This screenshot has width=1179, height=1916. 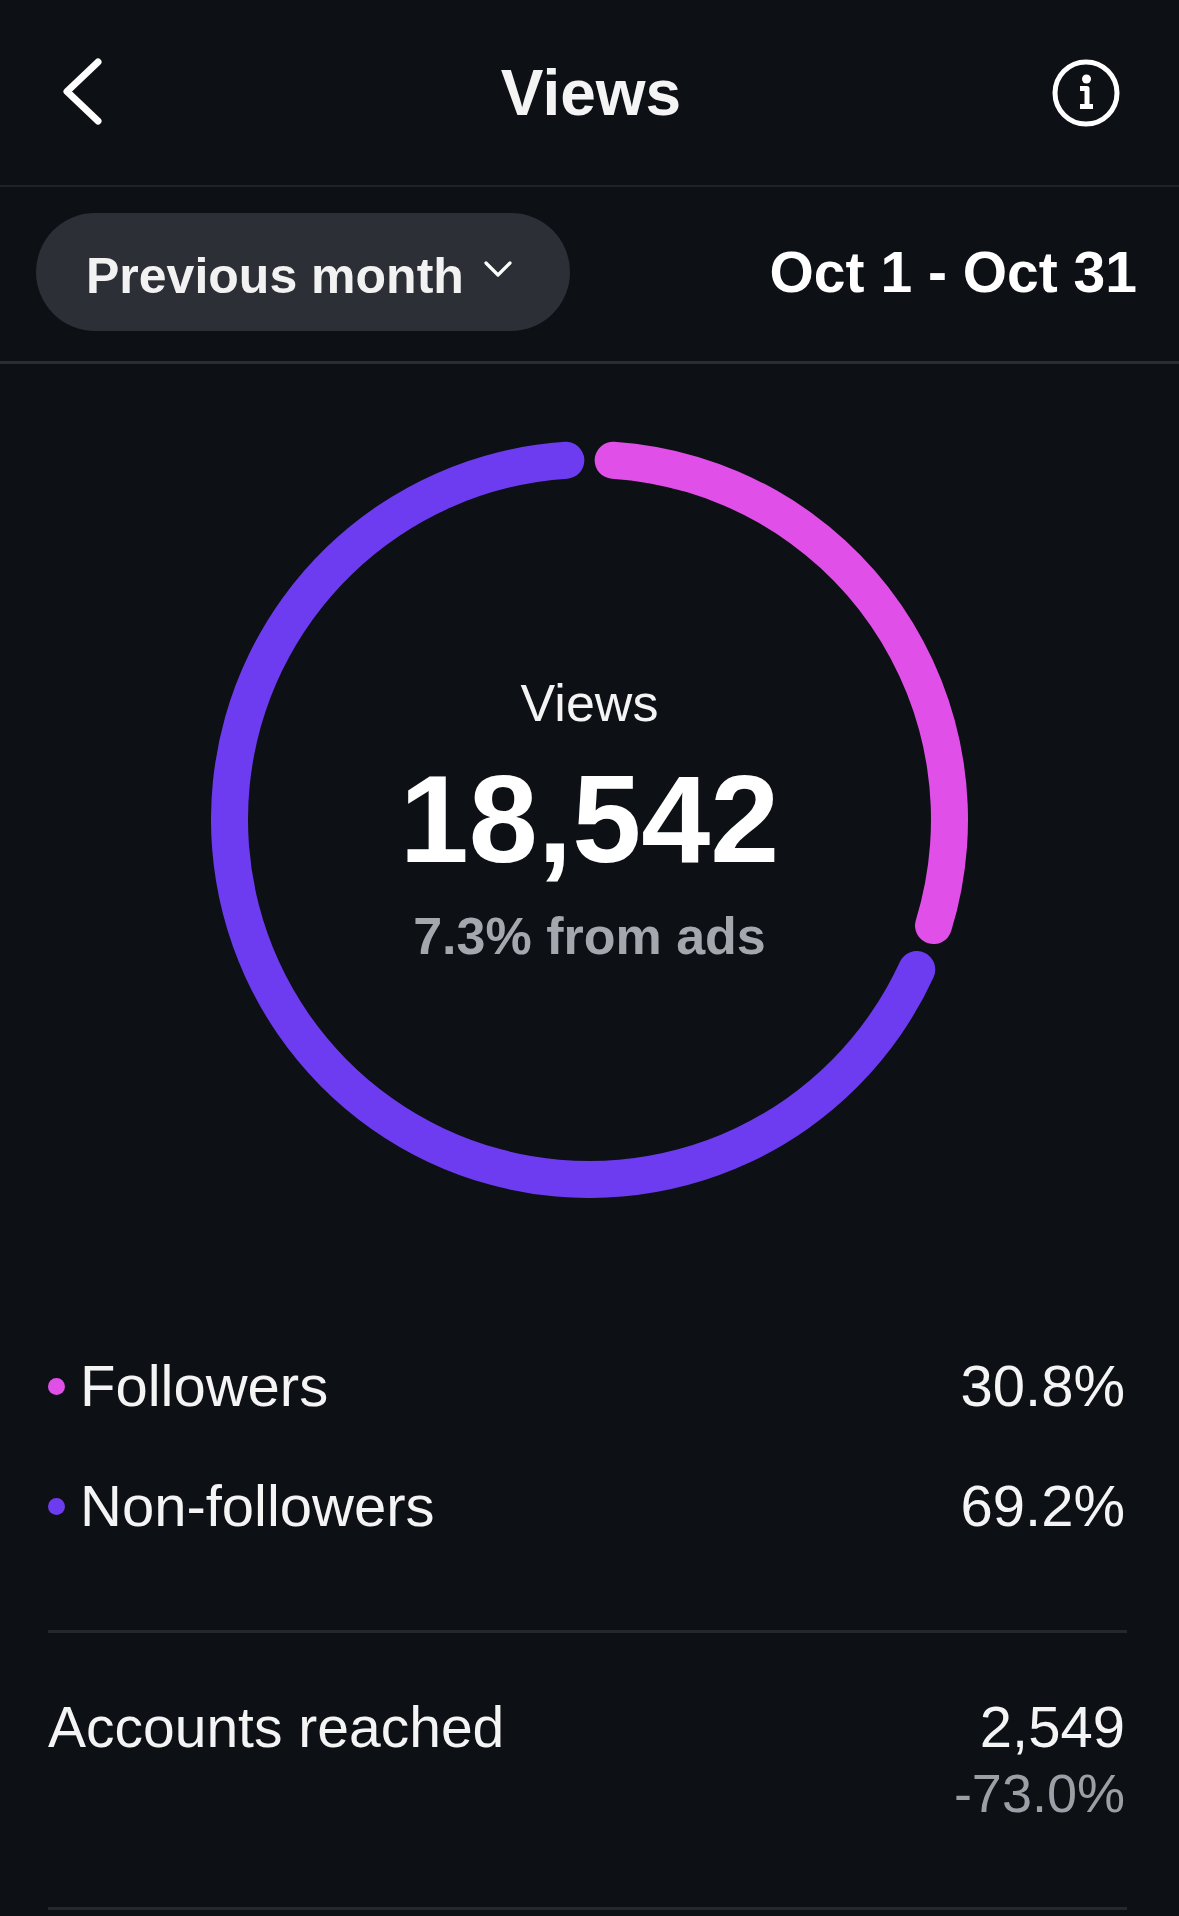 What do you see at coordinates (591, 93) in the screenshot?
I see `page-title: Views` at bounding box center [591, 93].